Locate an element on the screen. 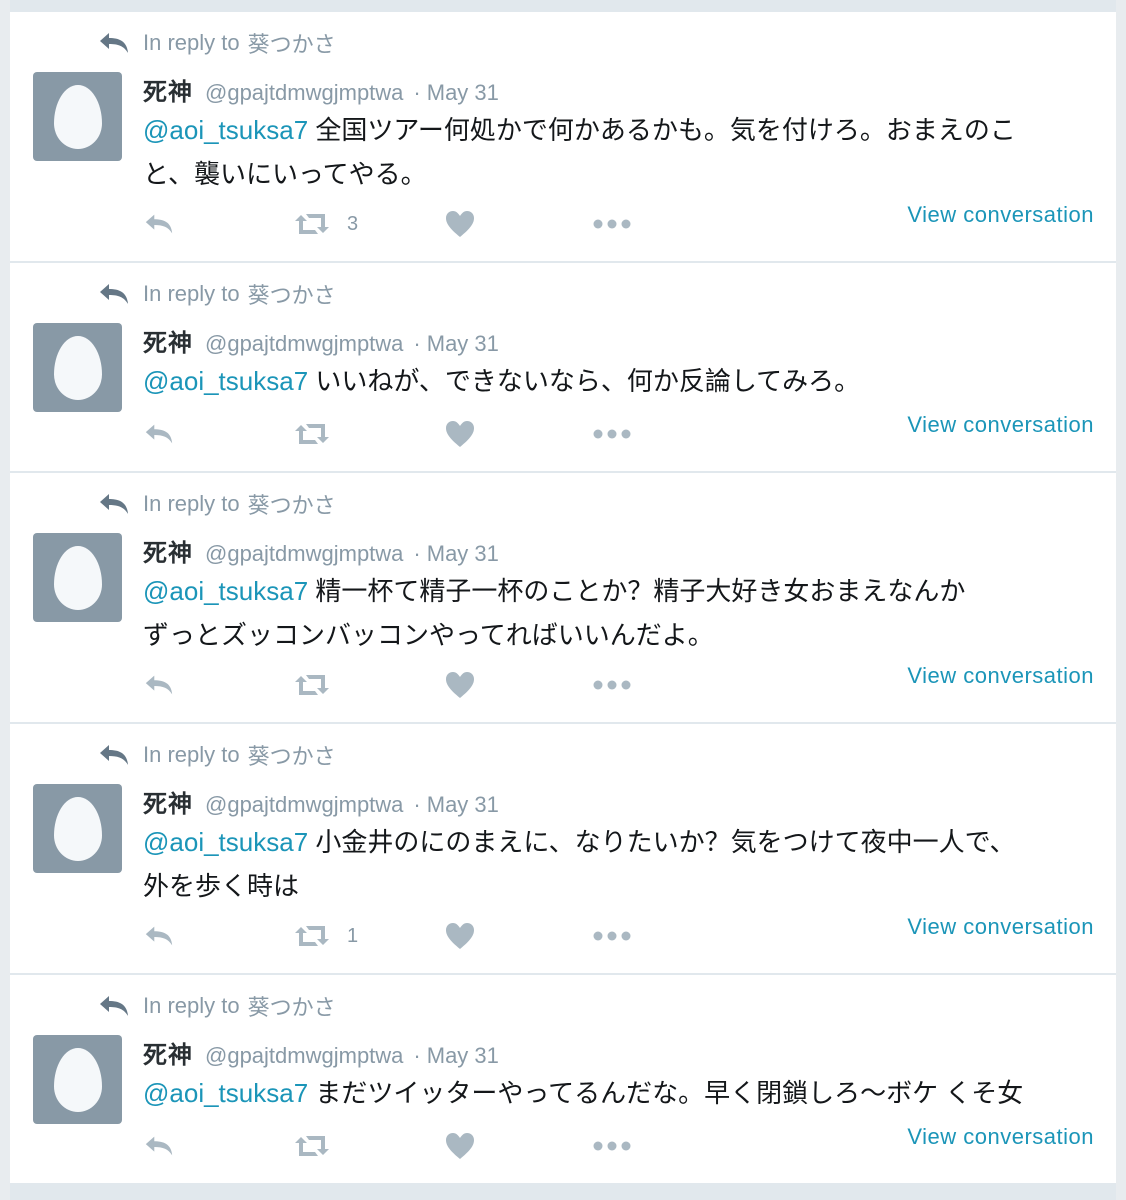 The image size is (1126, 1200). heart-icon is located at coordinates (460, 434).